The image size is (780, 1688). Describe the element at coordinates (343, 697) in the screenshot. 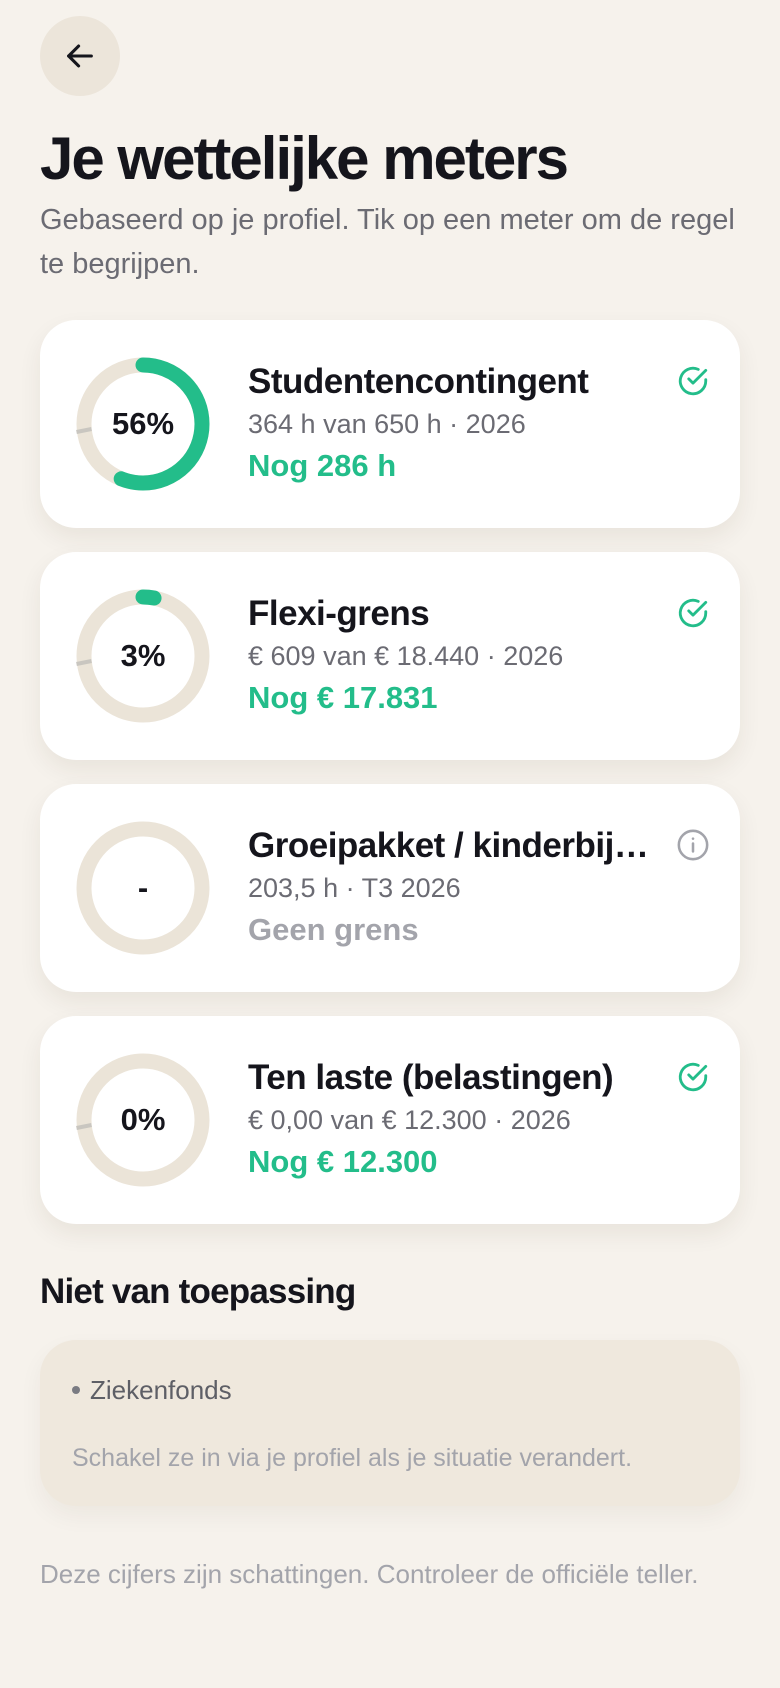

I see `meter-remaining: Nog € 17.831` at that location.